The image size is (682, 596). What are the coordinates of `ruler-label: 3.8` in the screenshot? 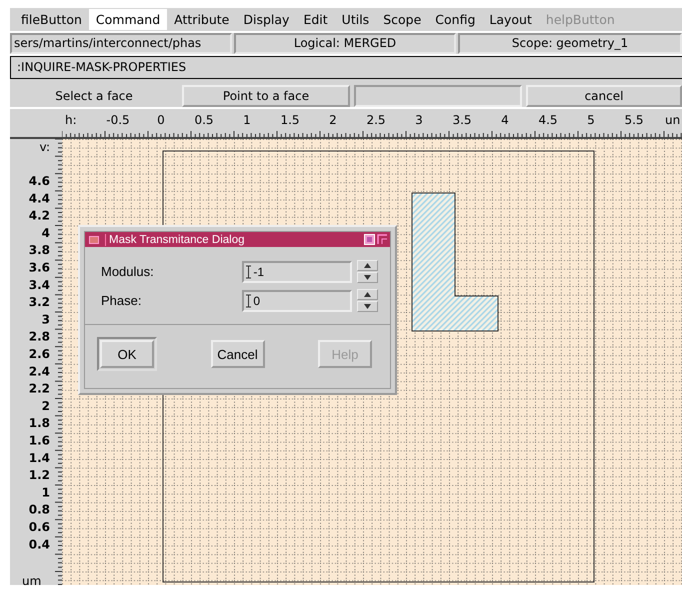 It's located at (39, 250).